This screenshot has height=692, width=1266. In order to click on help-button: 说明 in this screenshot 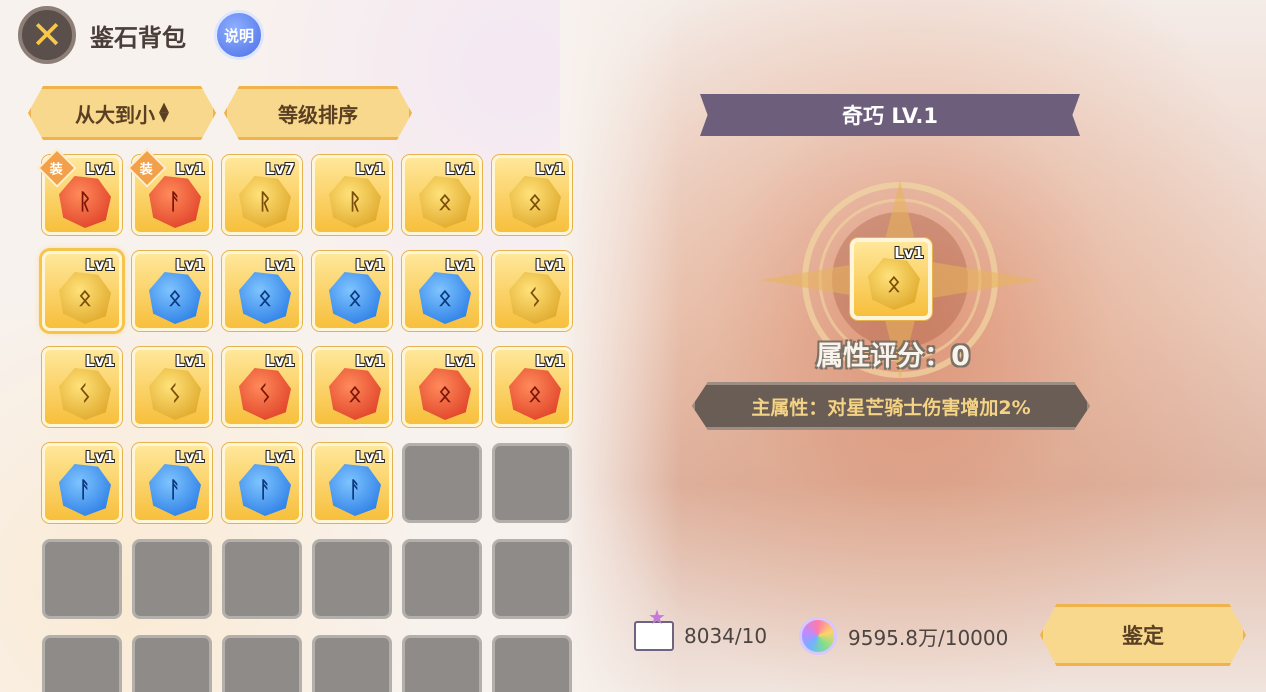, I will do `click(239, 35)`.